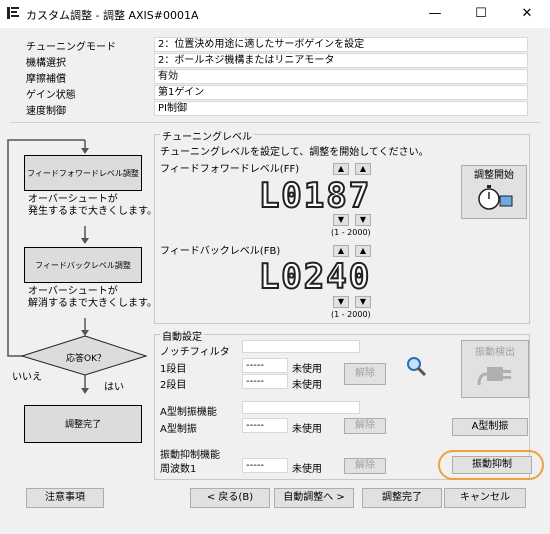 Image resolution: width=550 pixels, height=534 pixels. I want to click on atype-row-label: A型制振, so click(178, 429).